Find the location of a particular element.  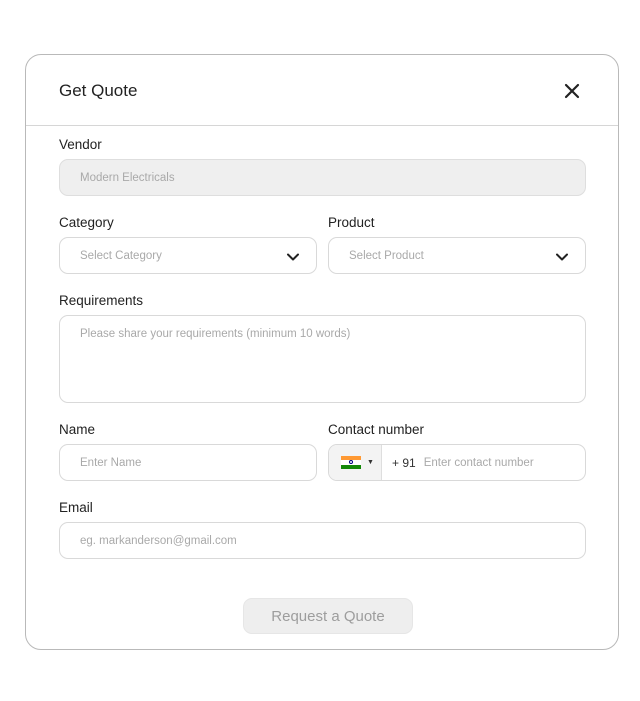

modal-title: Get Quote is located at coordinates (98, 90).